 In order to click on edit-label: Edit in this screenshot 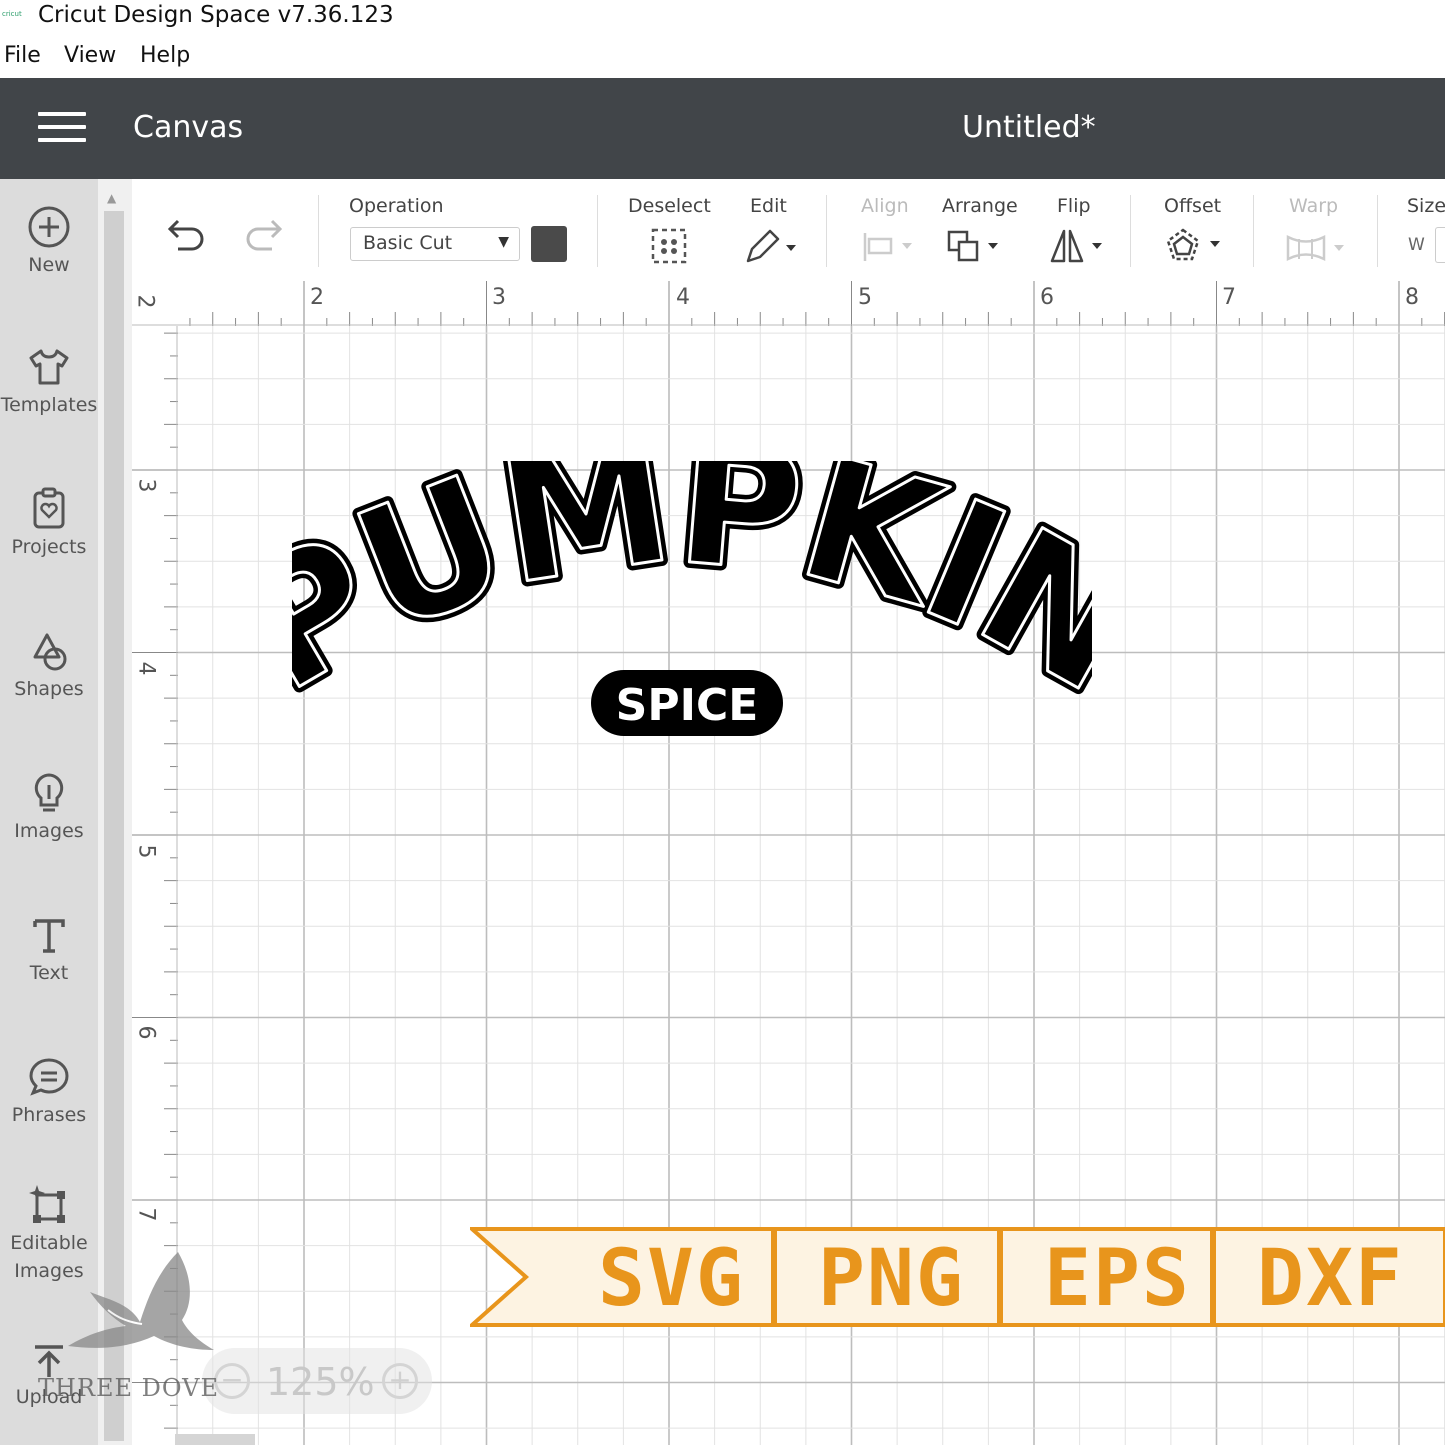, I will do `click(768, 206)`.